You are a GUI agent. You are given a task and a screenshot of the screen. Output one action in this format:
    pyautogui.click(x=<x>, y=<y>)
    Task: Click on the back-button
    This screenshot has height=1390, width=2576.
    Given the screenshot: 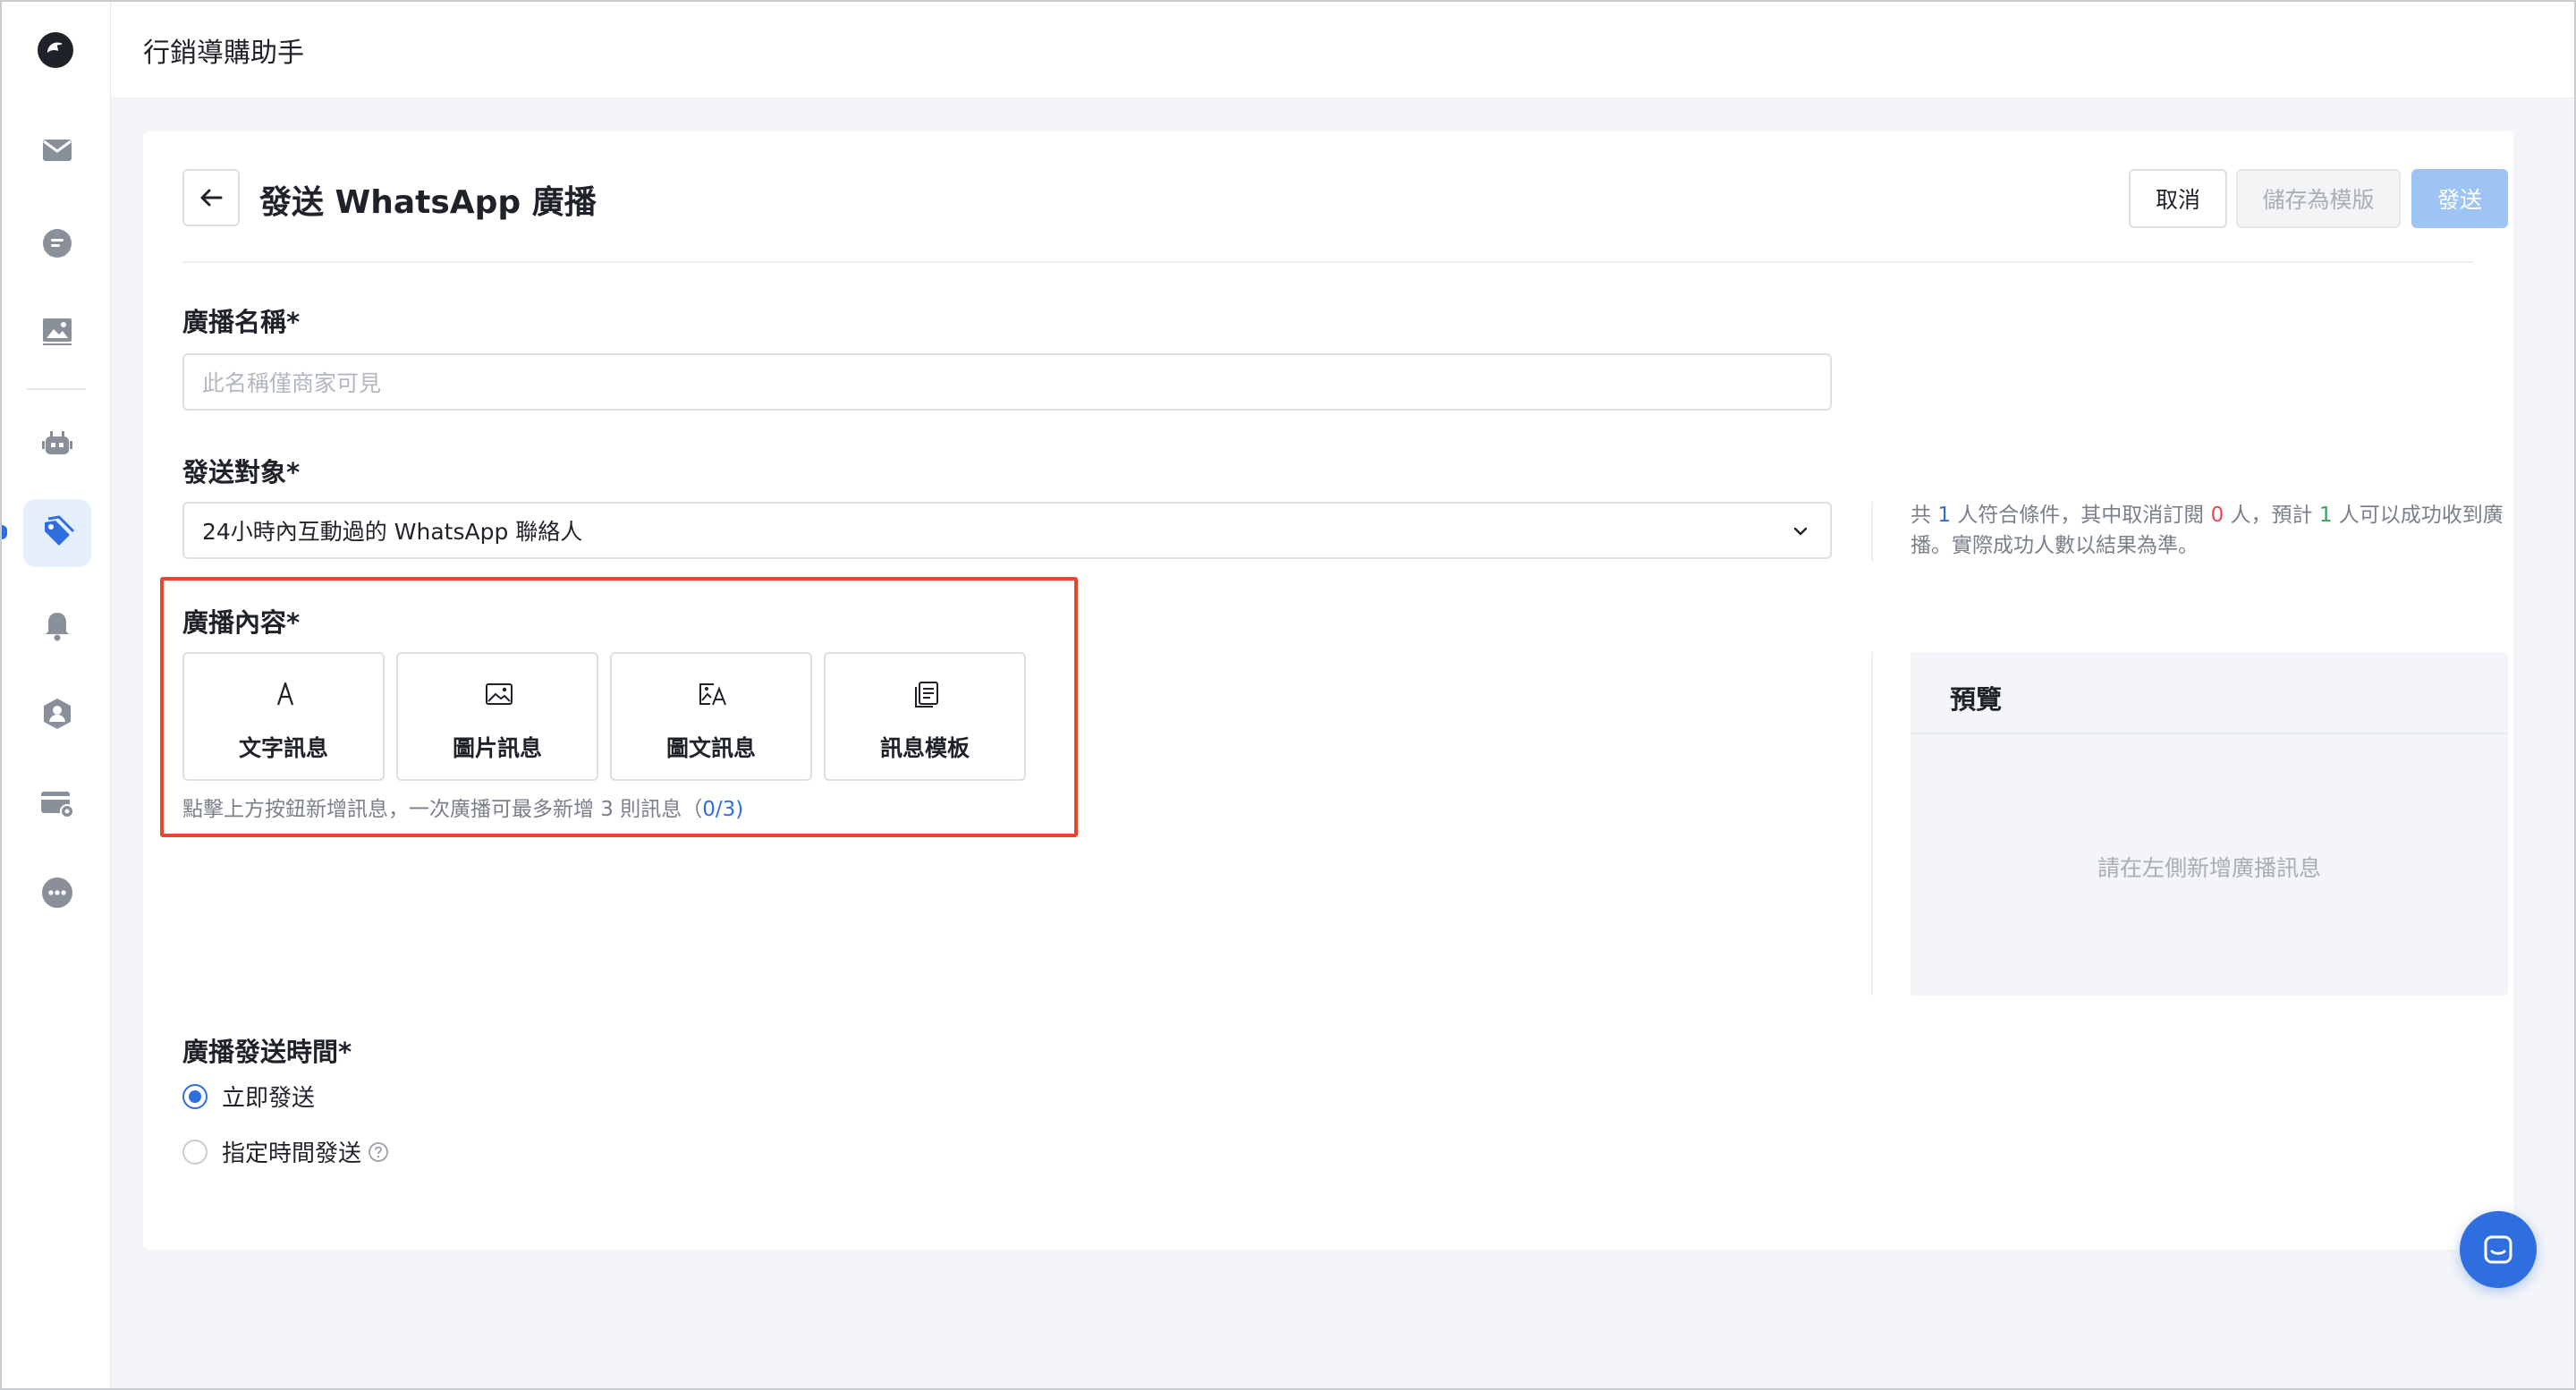 What is the action you would take?
    pyautogui.click(x=211, y=197)
    